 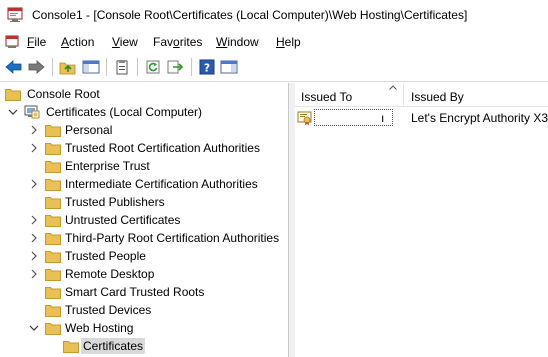 I want to click on cell-issued-by: Let's Encrypt Authority X3, so click(x=479, y=118).